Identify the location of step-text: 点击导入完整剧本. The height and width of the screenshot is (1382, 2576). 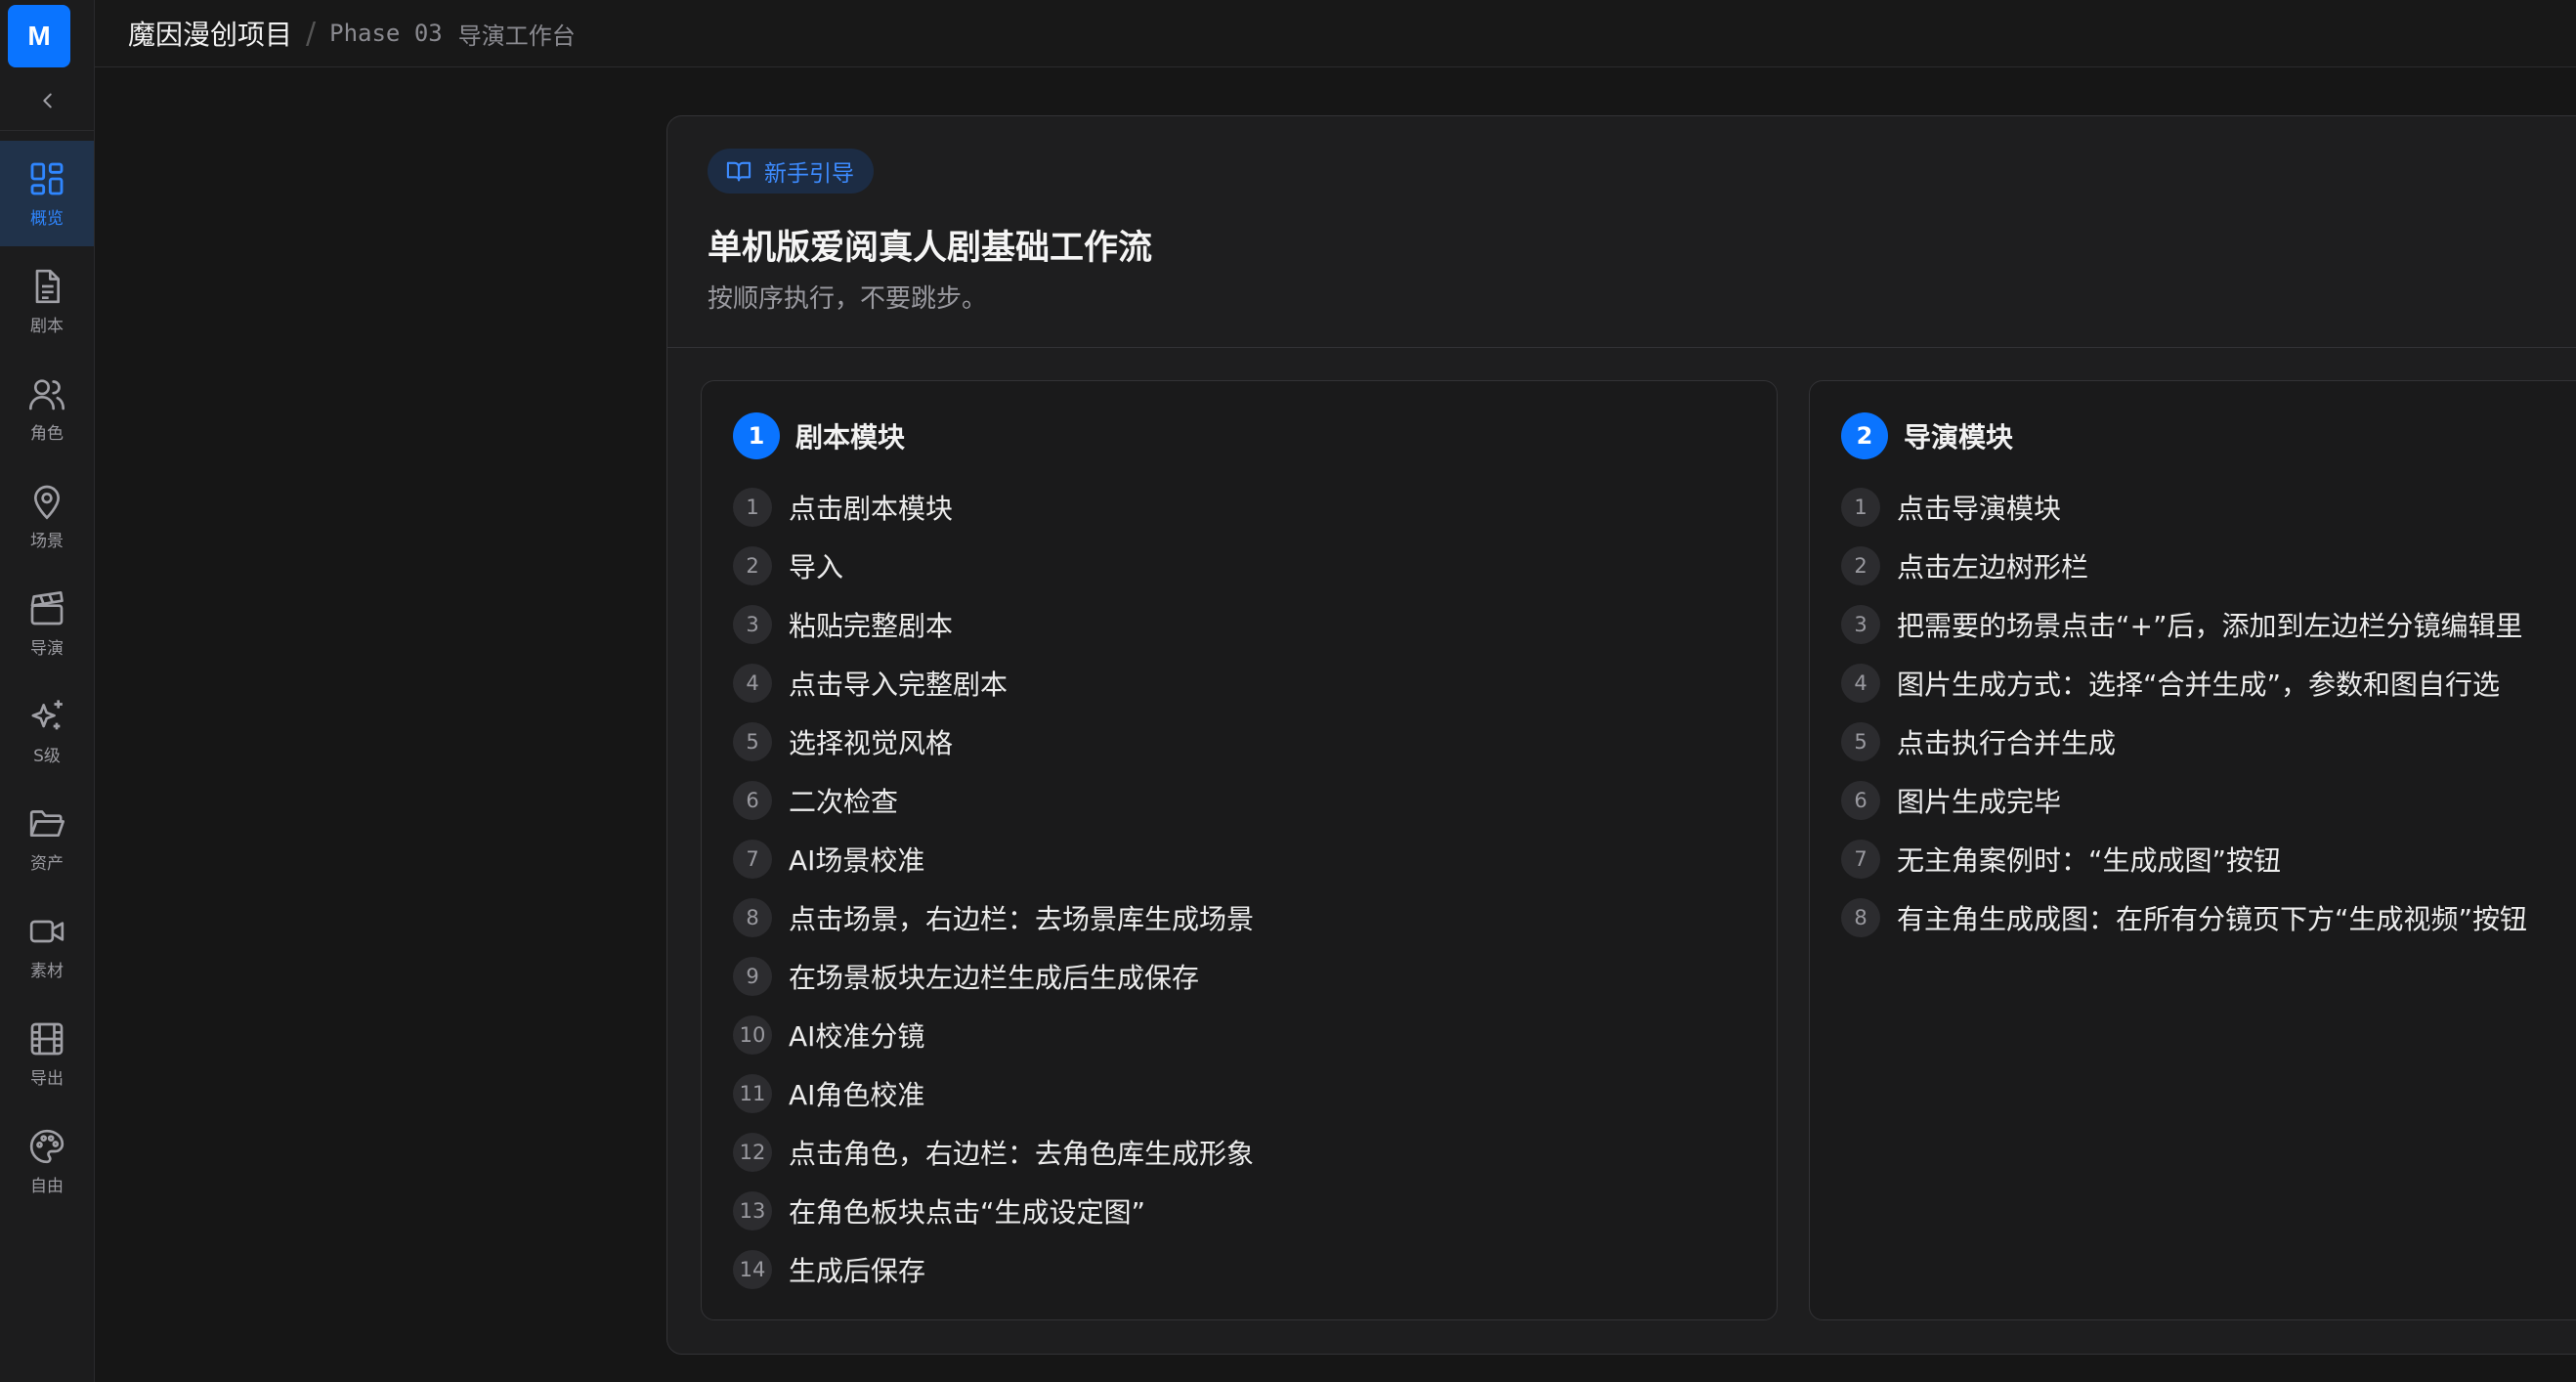
(899, 685).